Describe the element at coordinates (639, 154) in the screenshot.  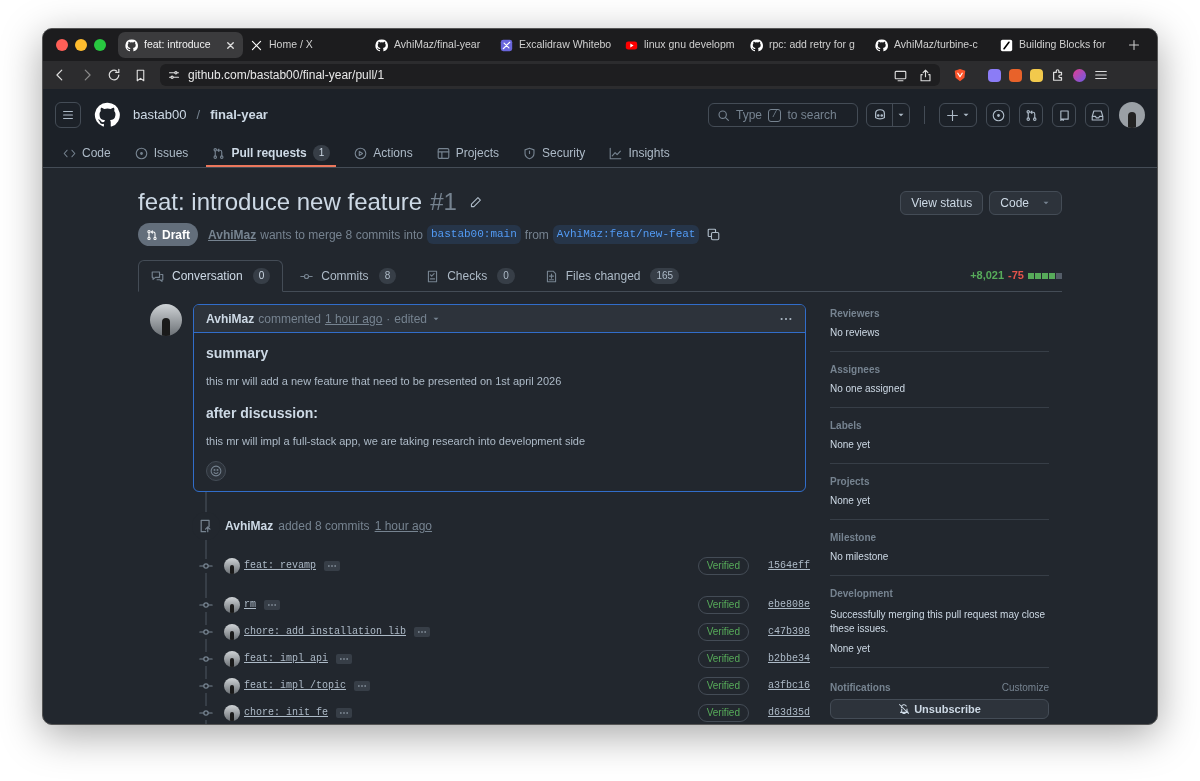
I see `repo-nav-tab: Insights` at that location.